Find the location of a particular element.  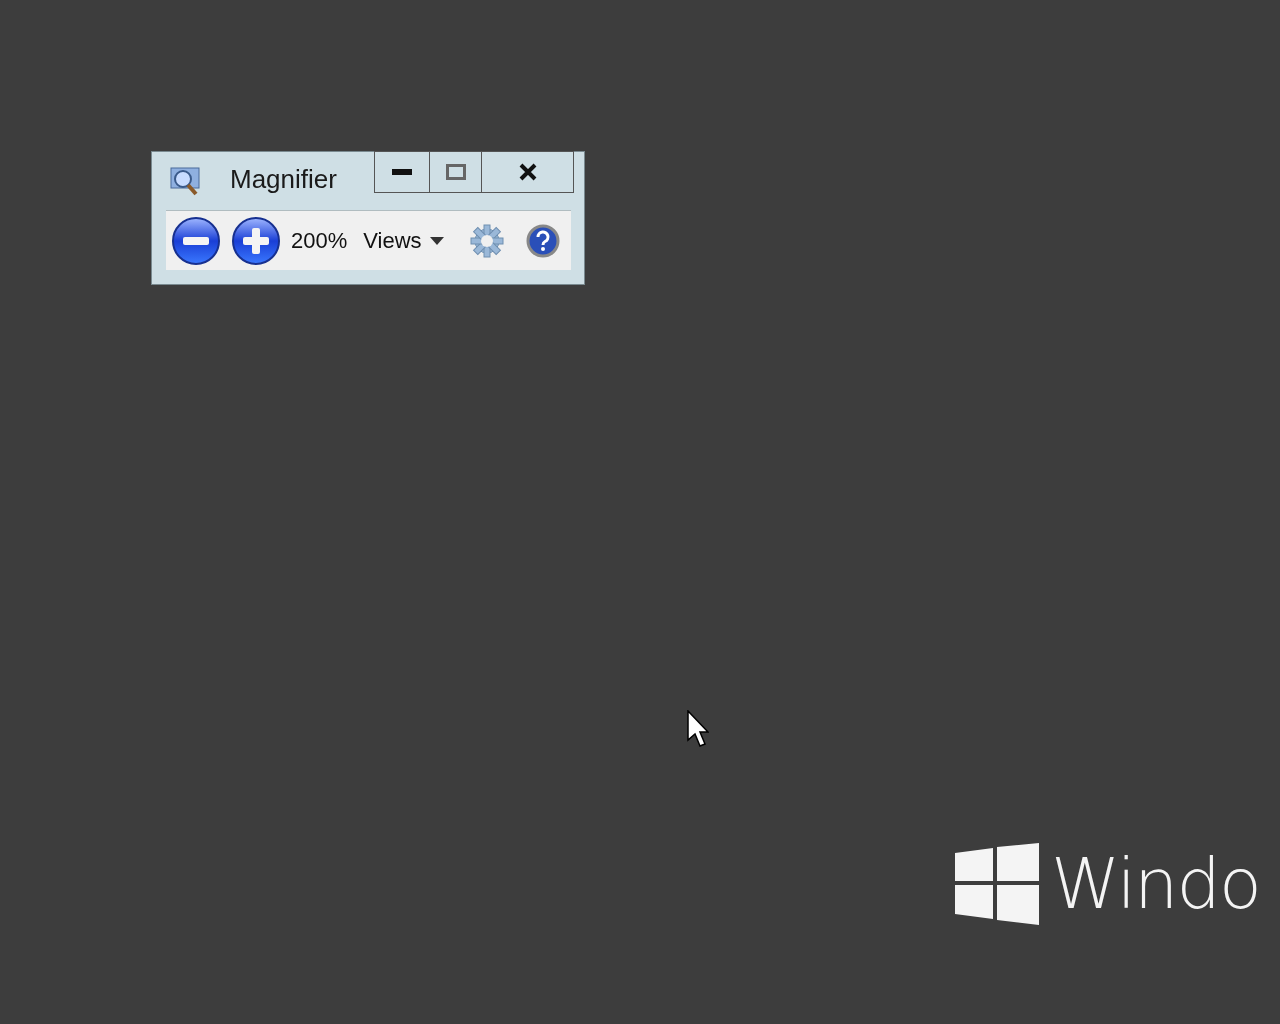

minus-icon is located at coordinates (196, 240).